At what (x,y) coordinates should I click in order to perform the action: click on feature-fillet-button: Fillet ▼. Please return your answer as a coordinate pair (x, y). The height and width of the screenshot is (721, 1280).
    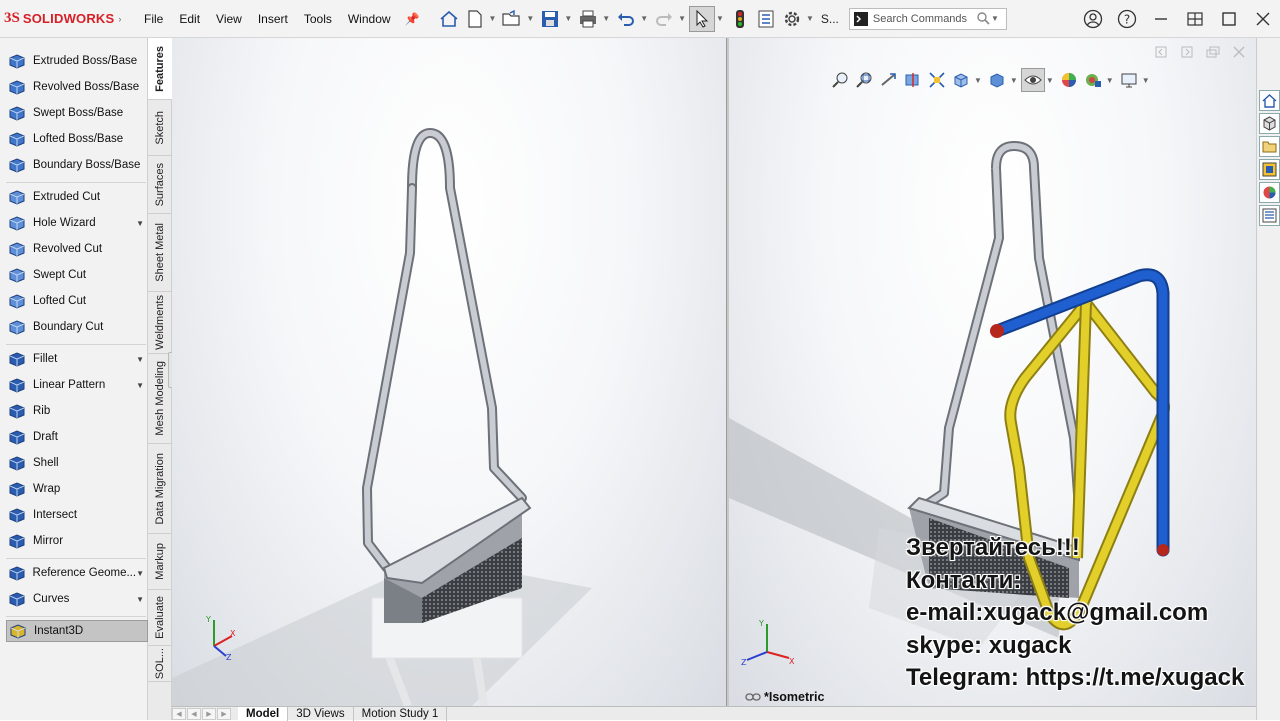
    Looking at the image, I should click on (77, 359).